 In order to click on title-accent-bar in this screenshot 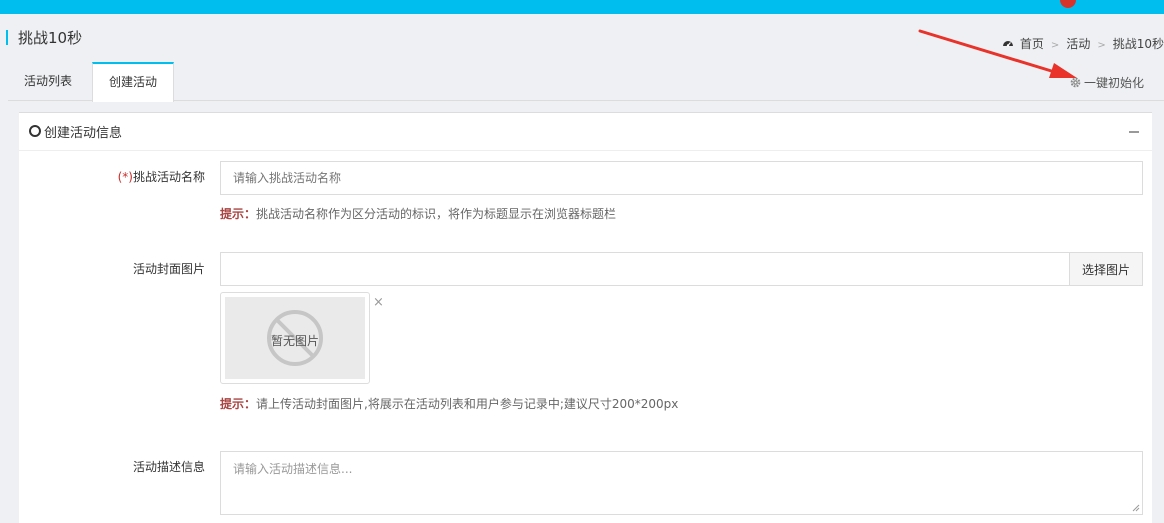, I will do `click(7, 37)`.